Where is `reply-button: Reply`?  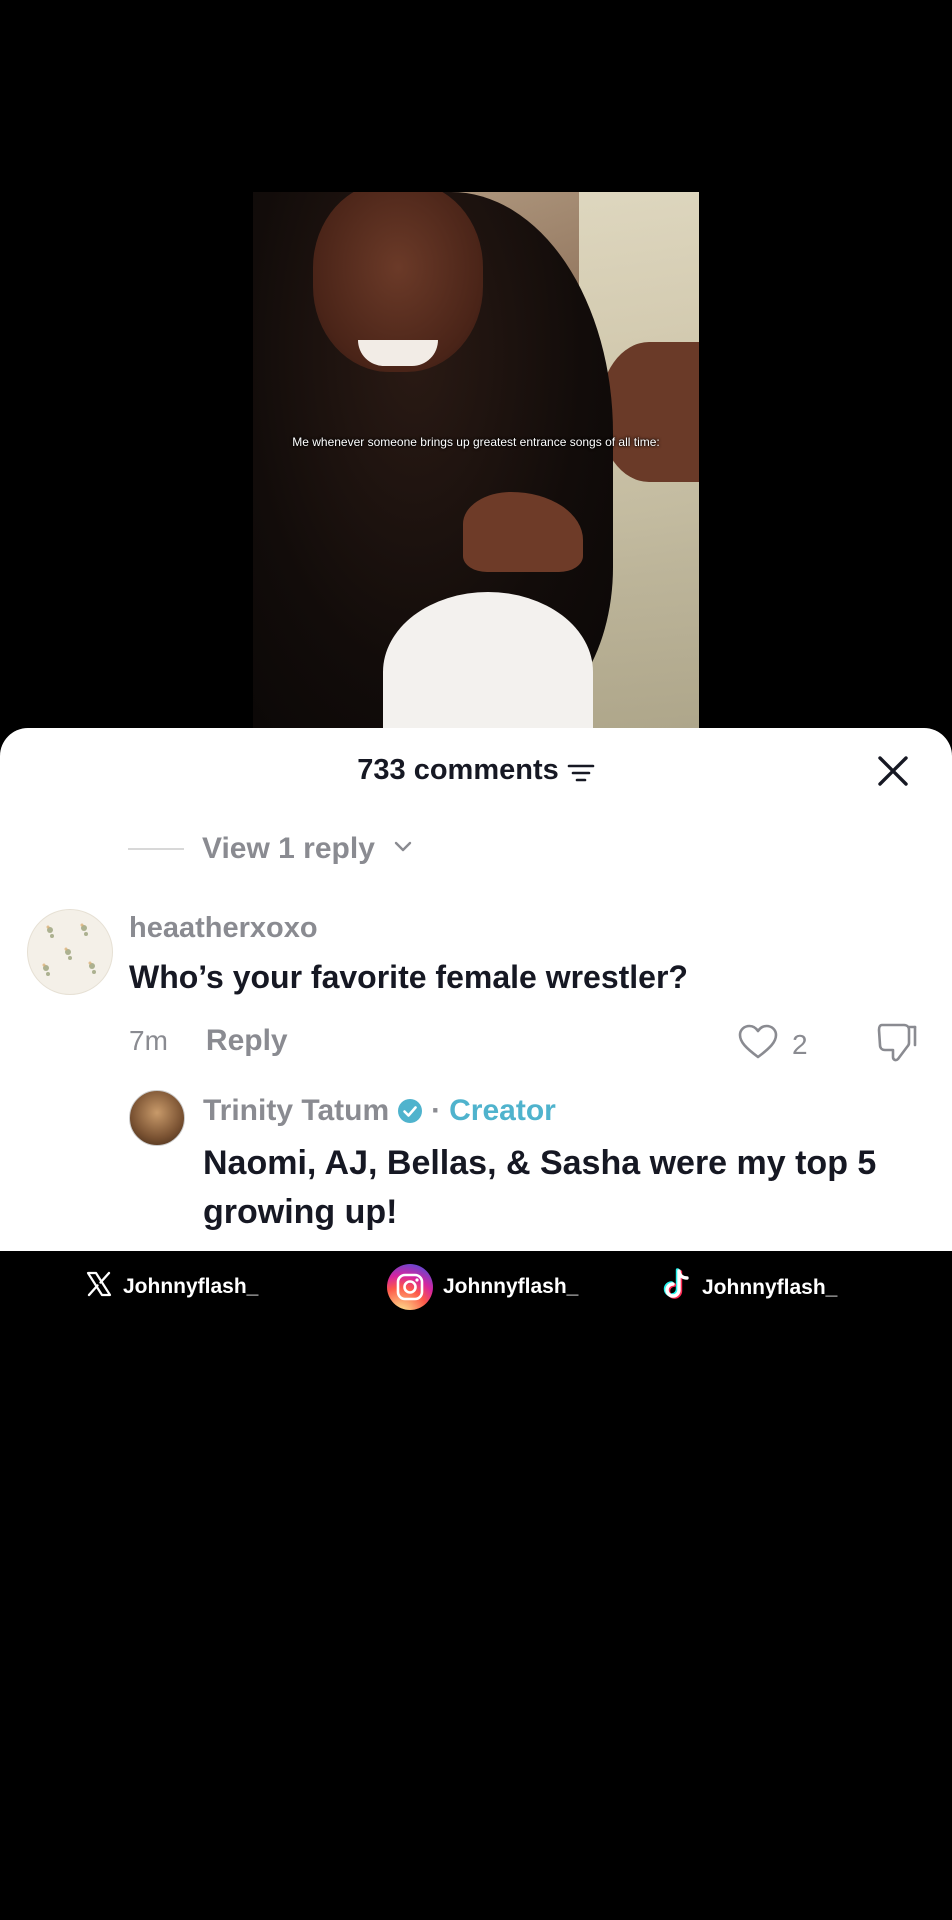 reply-button: Reply is located at coordinates (247, 1041).